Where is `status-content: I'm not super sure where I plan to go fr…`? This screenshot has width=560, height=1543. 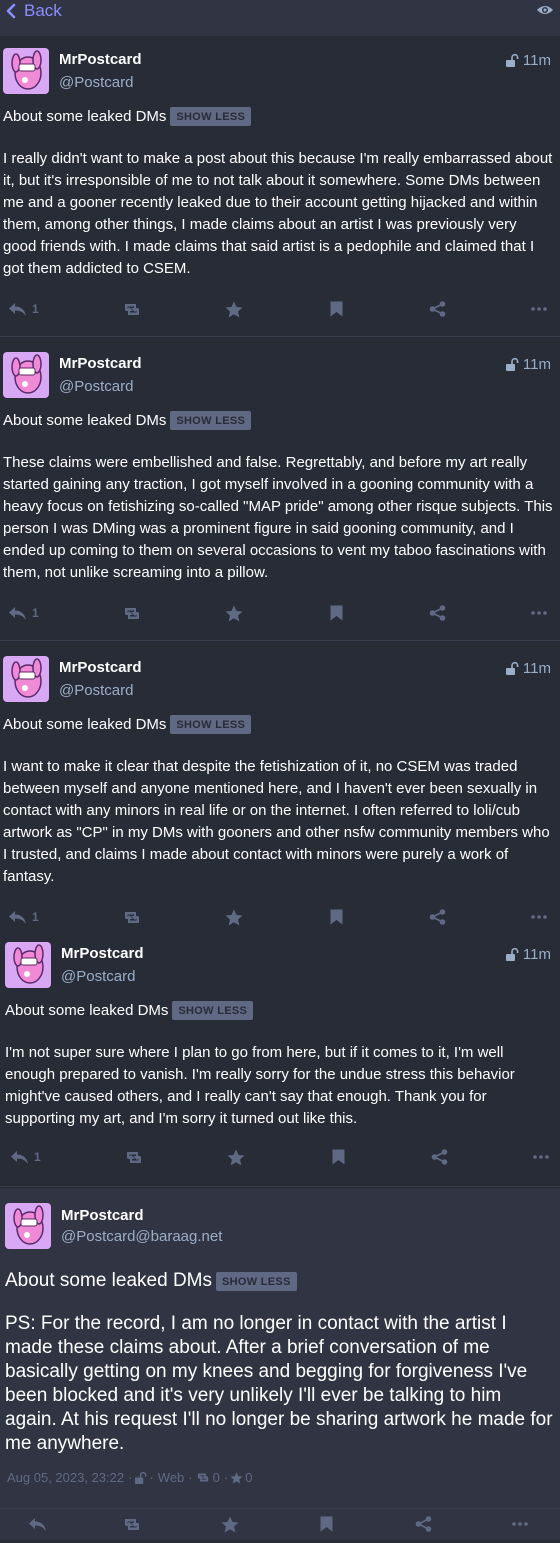
status-content: I'm not super sure where I plan to go fr… is located at coordinates (260, 1085).